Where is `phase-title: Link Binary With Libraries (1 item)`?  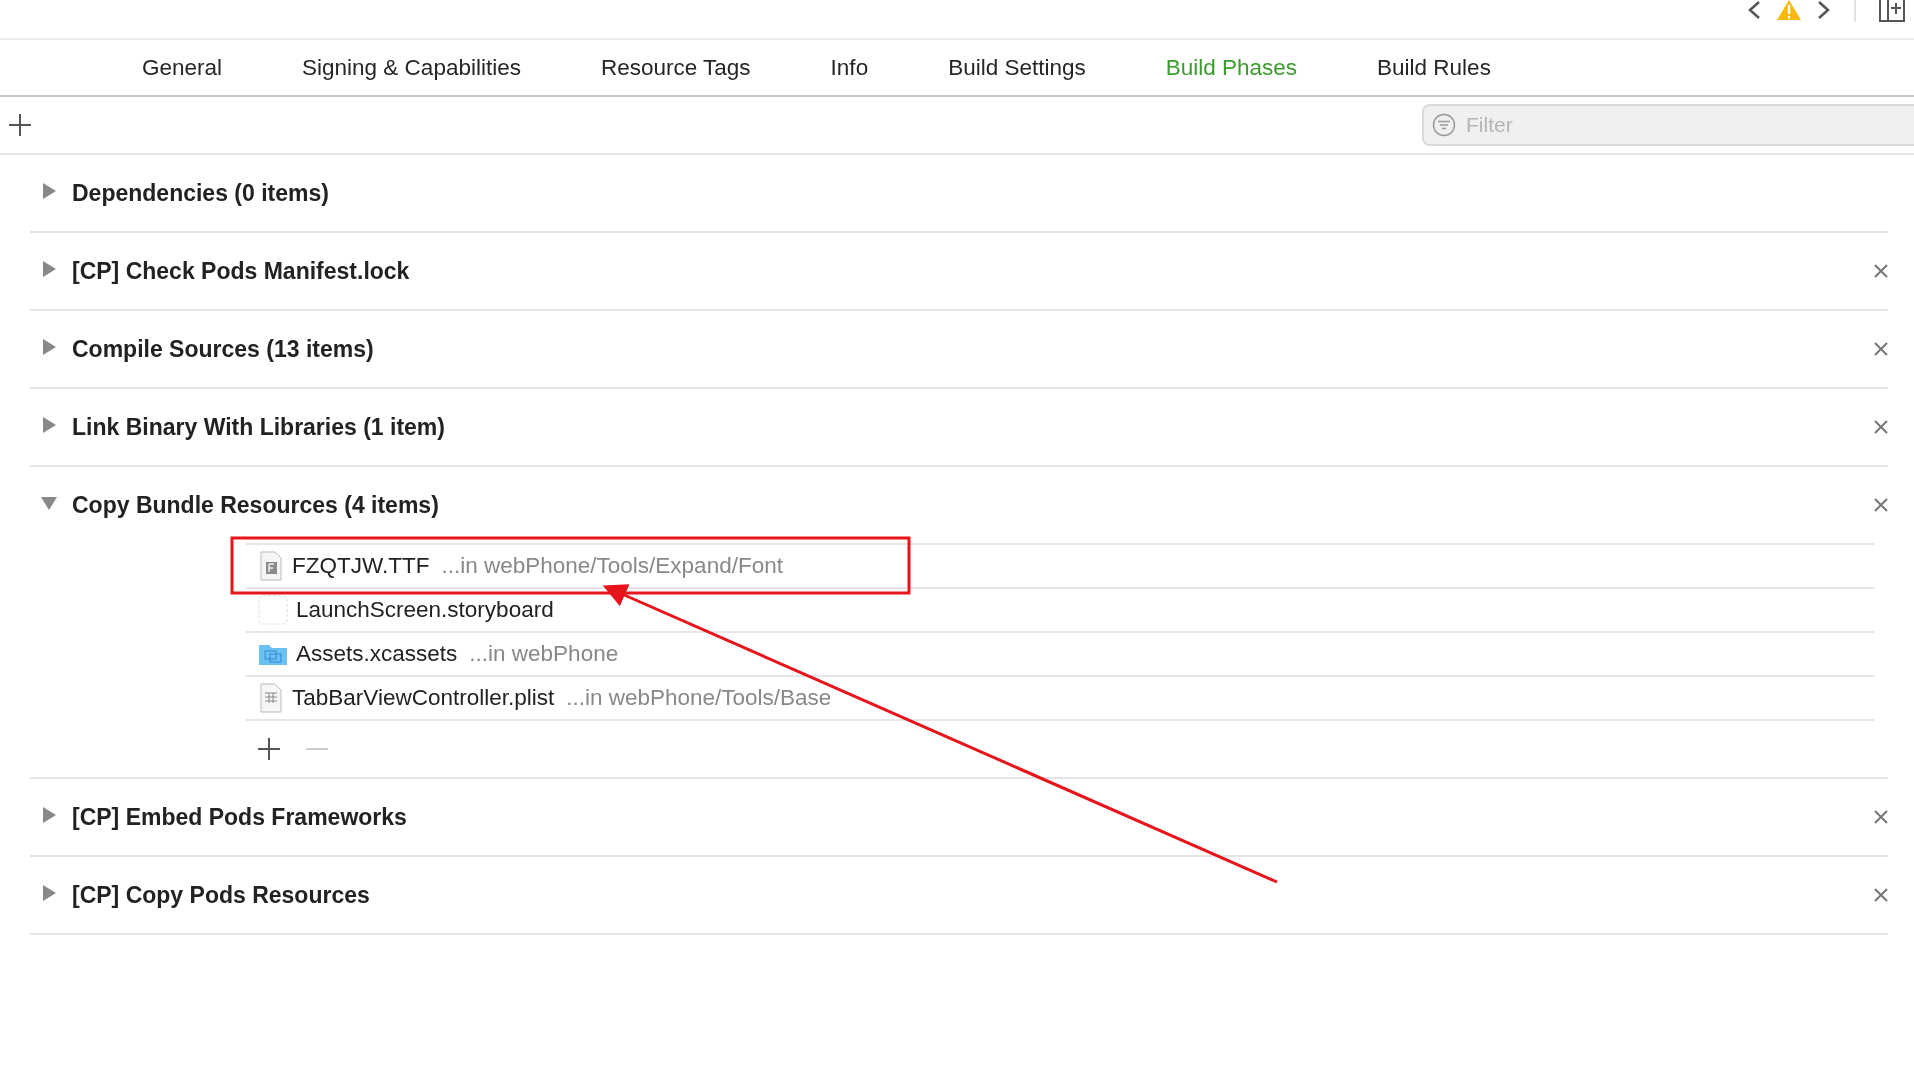 phase-title: Link Binary With Libraries (1 item) is located at coordinates (259, 427).